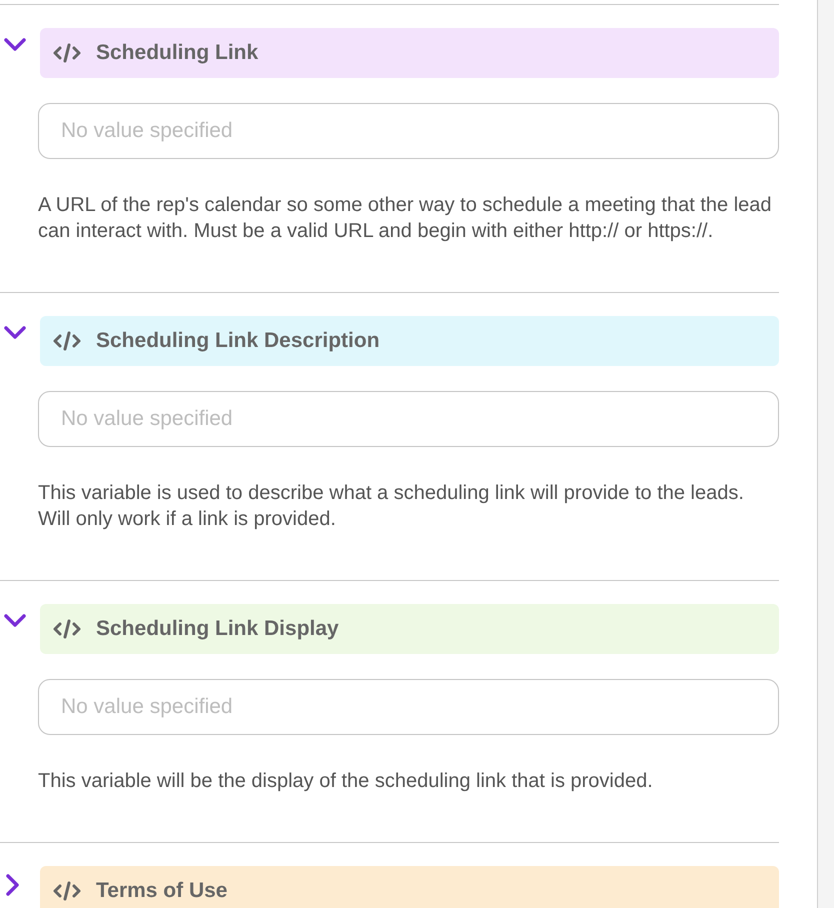 The width and height of the screenshot is (834, 908). What do you see at coordinates (162, 891) in the screenshot?
I see `section-title: Terms of Use` at bounding box center [162, 891].